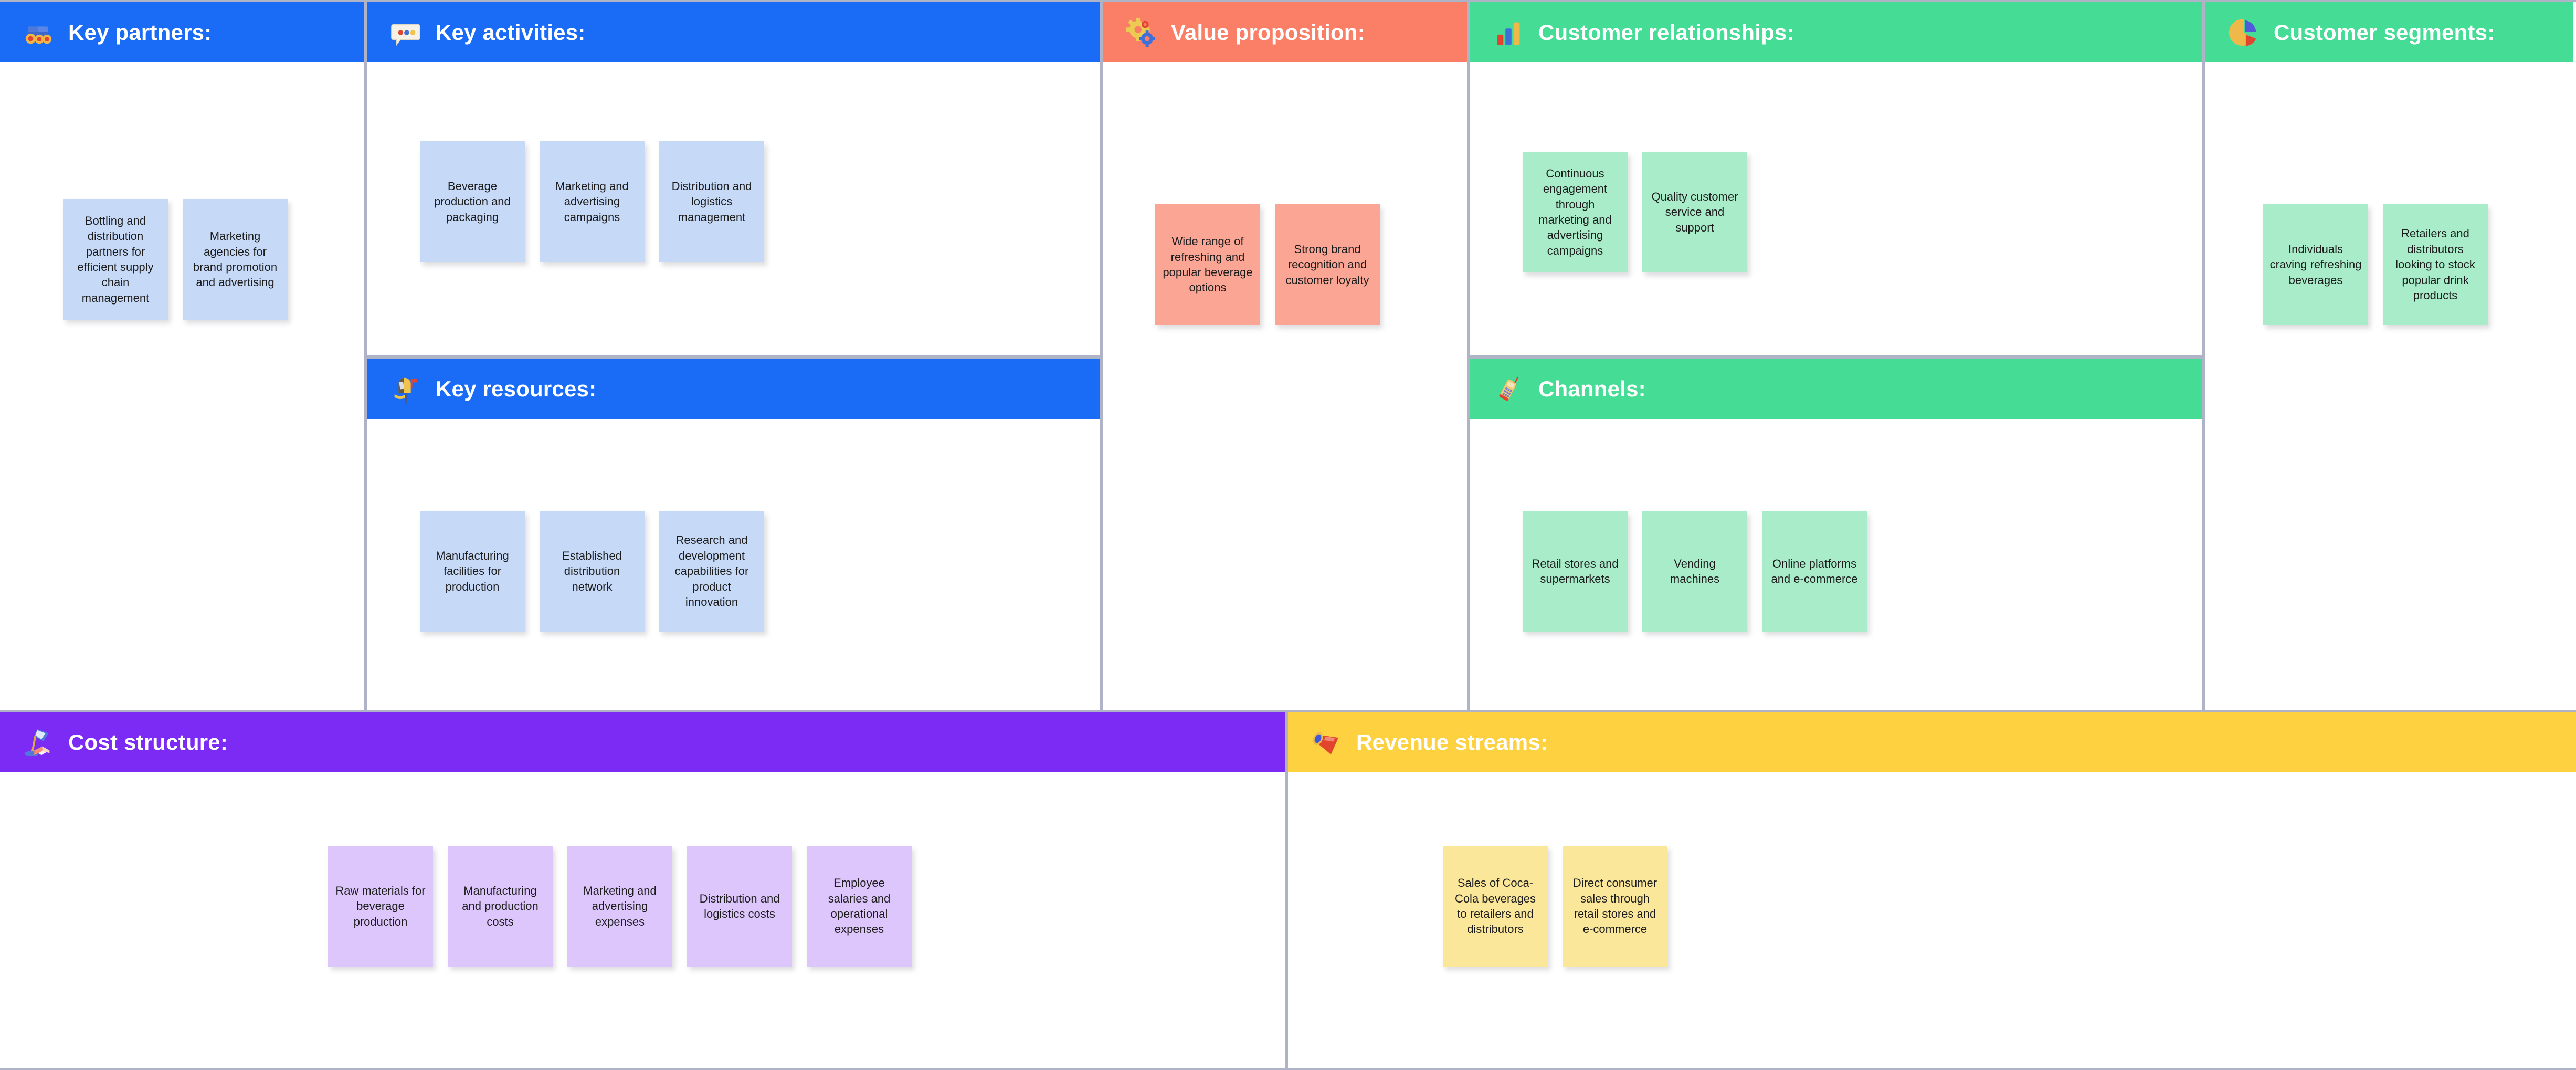 This screenshot has height=1070, width=2576. Describe the element at coordinates (733, 32) in the screenshot. I see `key-activities-header: Key activities:` at that location.